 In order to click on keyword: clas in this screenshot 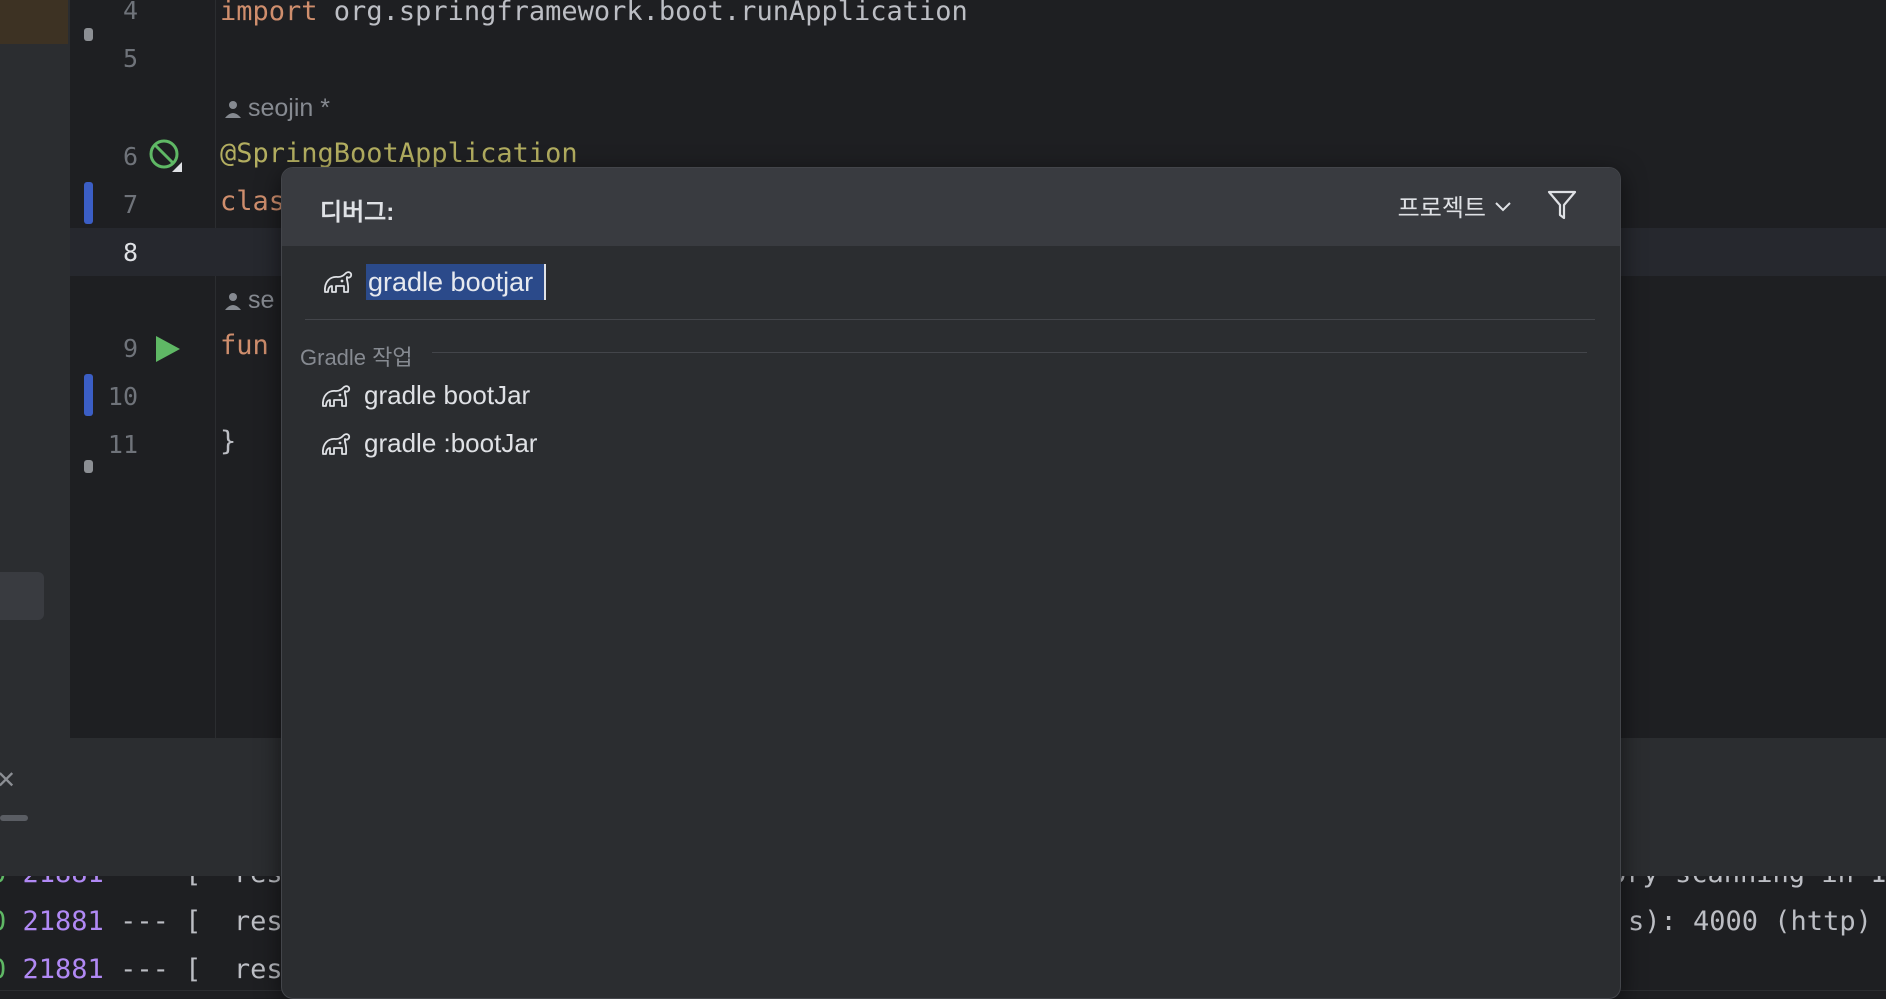, I will do `click(253, 201)`.